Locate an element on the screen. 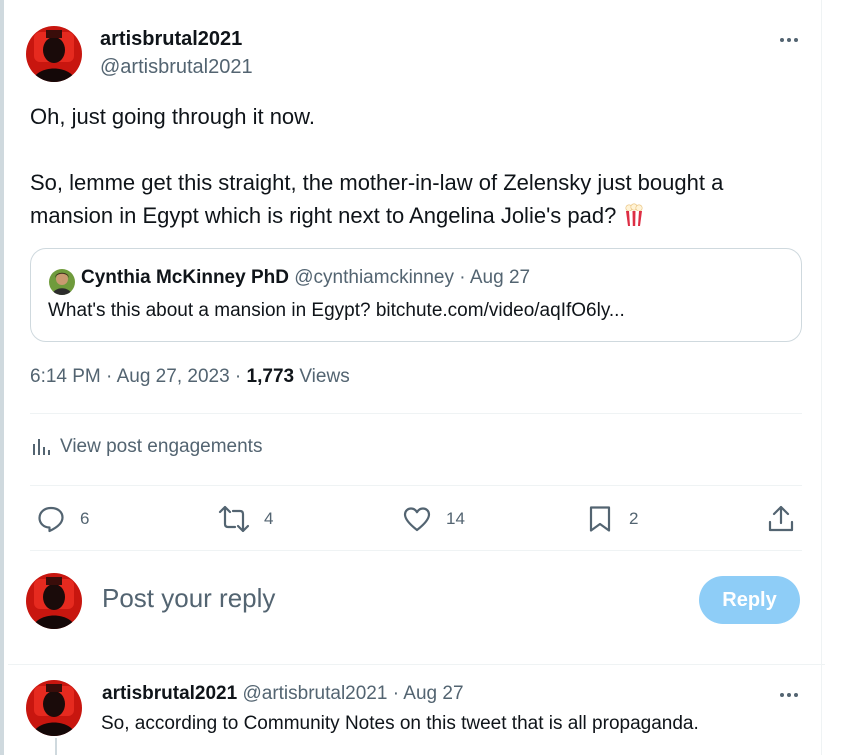 The image size is (853, 755). bookmark-icon is located at coordinates (600, 519).